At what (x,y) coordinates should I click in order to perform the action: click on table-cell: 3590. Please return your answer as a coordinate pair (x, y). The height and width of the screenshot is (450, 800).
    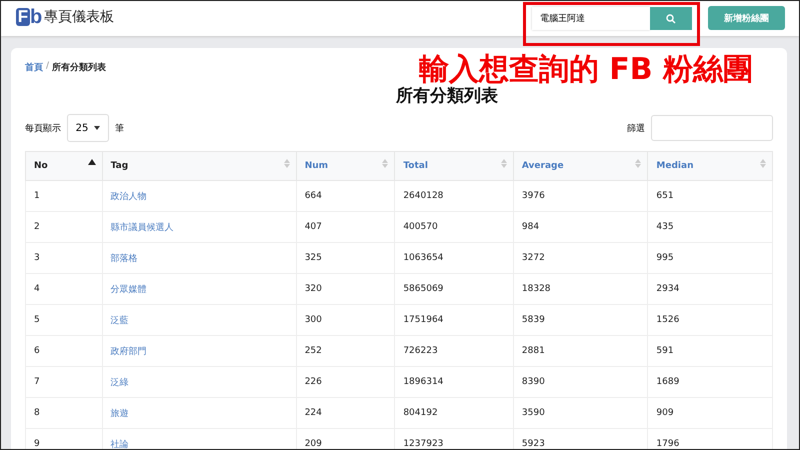
    Looking at the image, I should click on (533, 413).